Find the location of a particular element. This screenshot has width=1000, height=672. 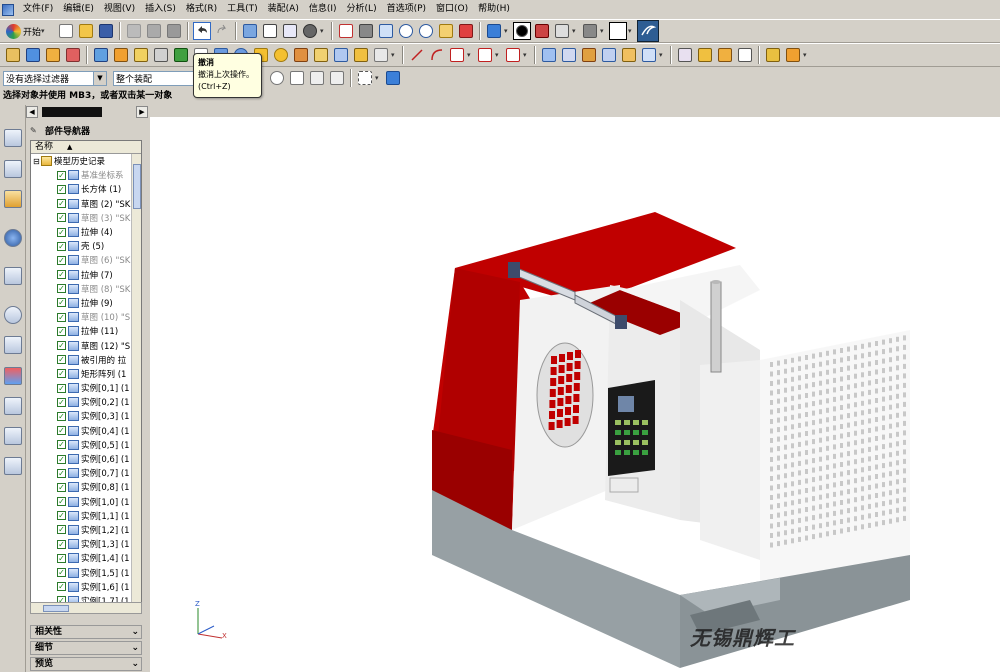

part-navigator-tab-icon is located at coordinates (13, 199).